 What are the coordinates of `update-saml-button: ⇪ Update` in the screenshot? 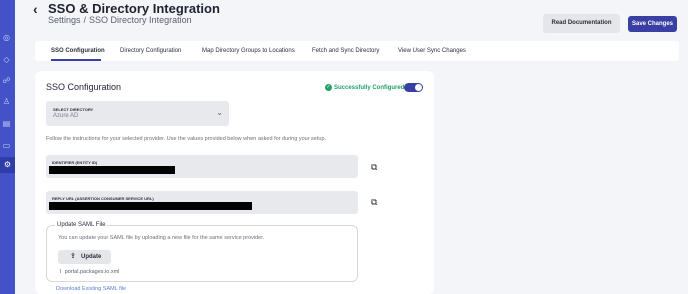 It's located at (84, 257).